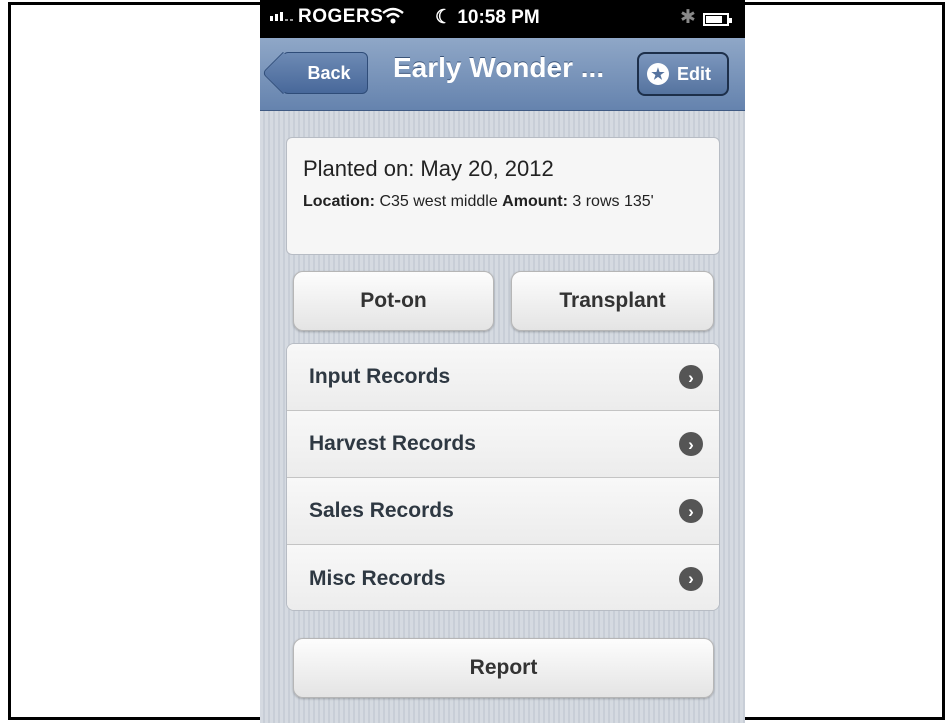 The height and width of the screenshot is (723, 952). Describe the element at coordinates (498, 17) in the screenshot. I see `clock-time: 10:58 PM` at that location.